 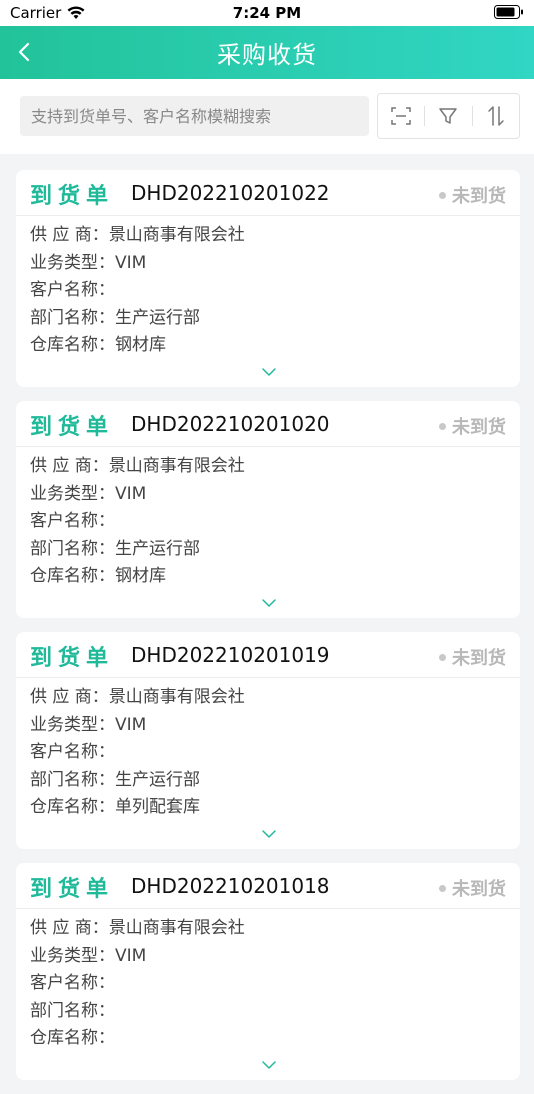 I want to click on nav-bar: 采购收货, so click(x=267, y=52).